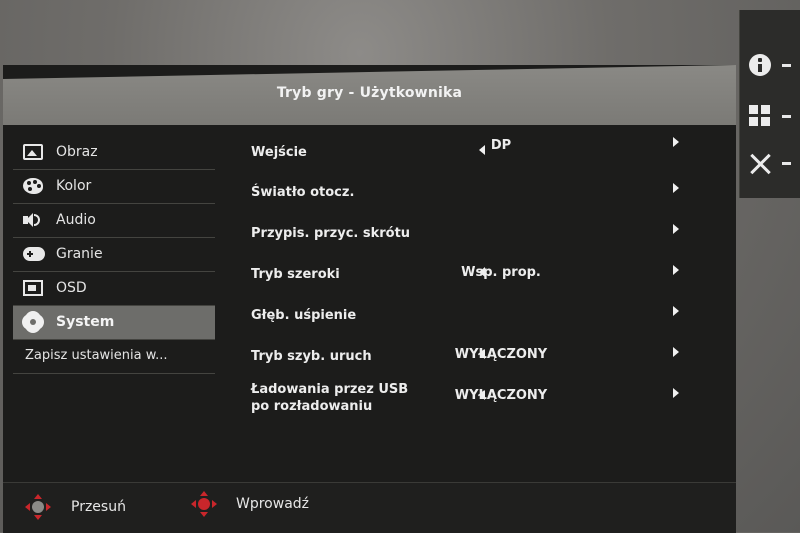 The width and height of the screenshot is (800, 533). What do you see at coordinates (303, 192) in the screenshot?
I see `setting-label: Światło otocz.` at bounding box center [303, 192].